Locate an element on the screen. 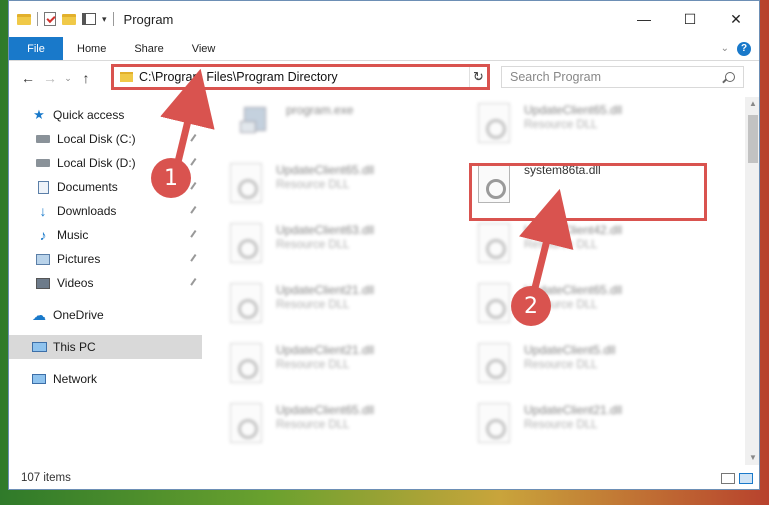  tab-home: Home is located at coordinates (91, 48).